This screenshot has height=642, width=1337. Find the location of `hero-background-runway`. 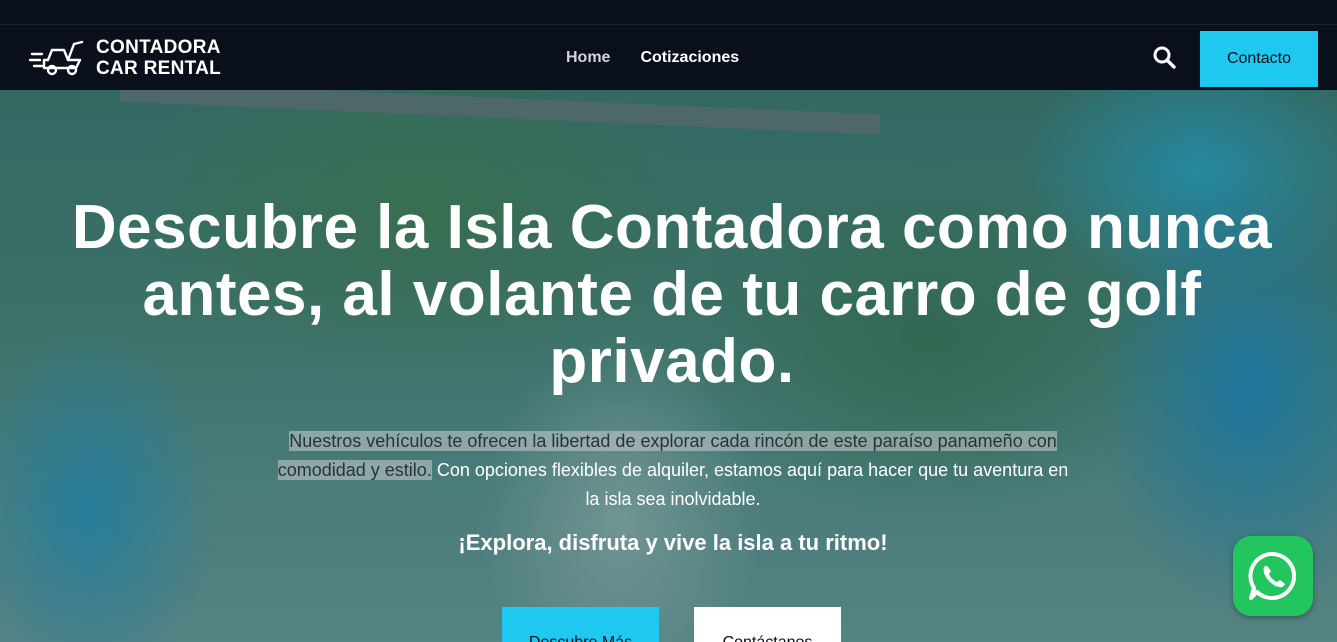

hero-background-runway is located at coordinates (500, 112).